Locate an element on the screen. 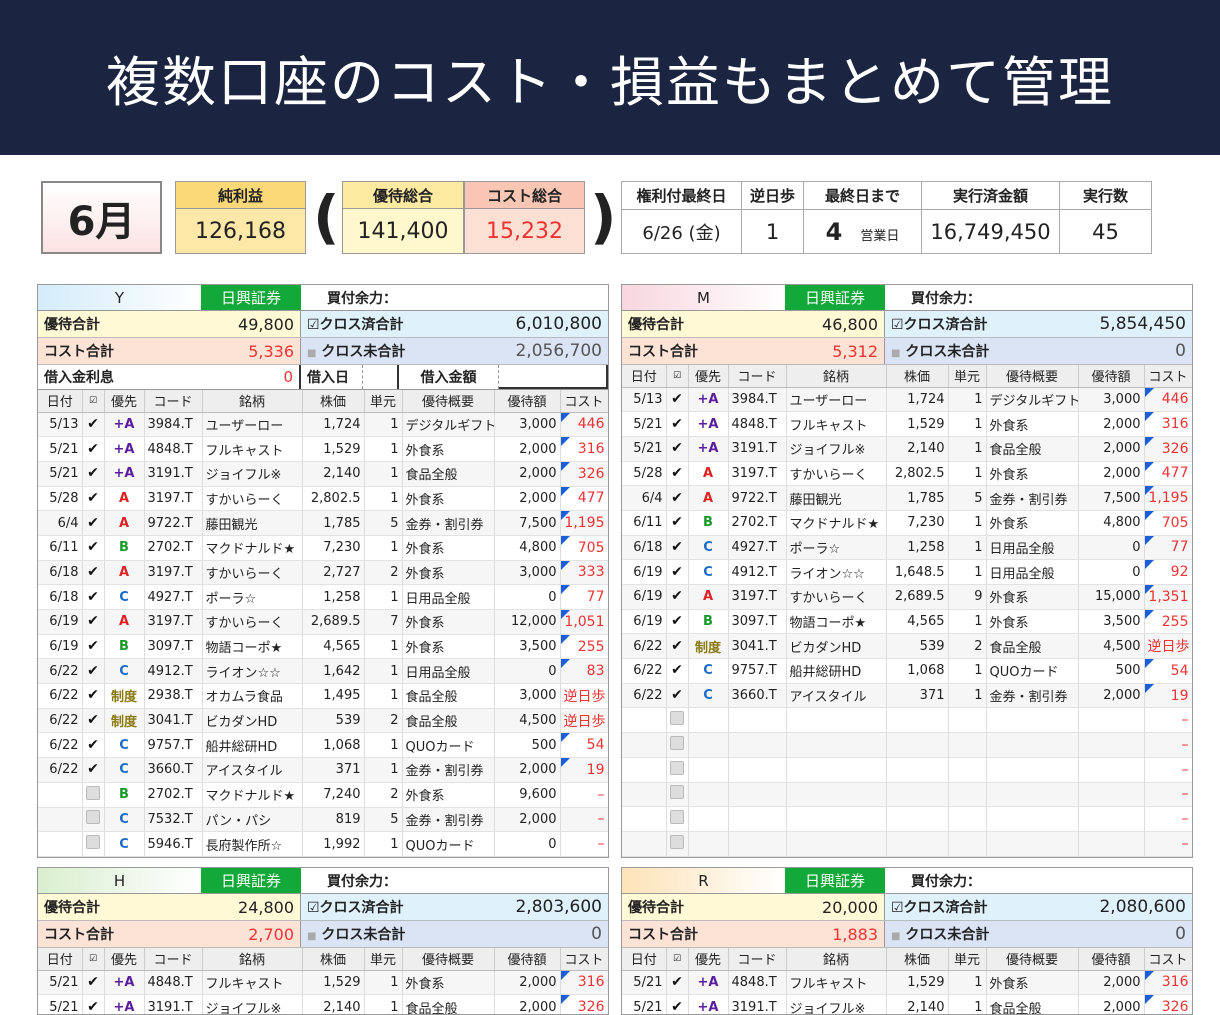  table-row: 6/22 ✔ C 4912.T ライオン☆☆ 1,642 1 日用品全般 0 83 is located at coordinates (323, 671).